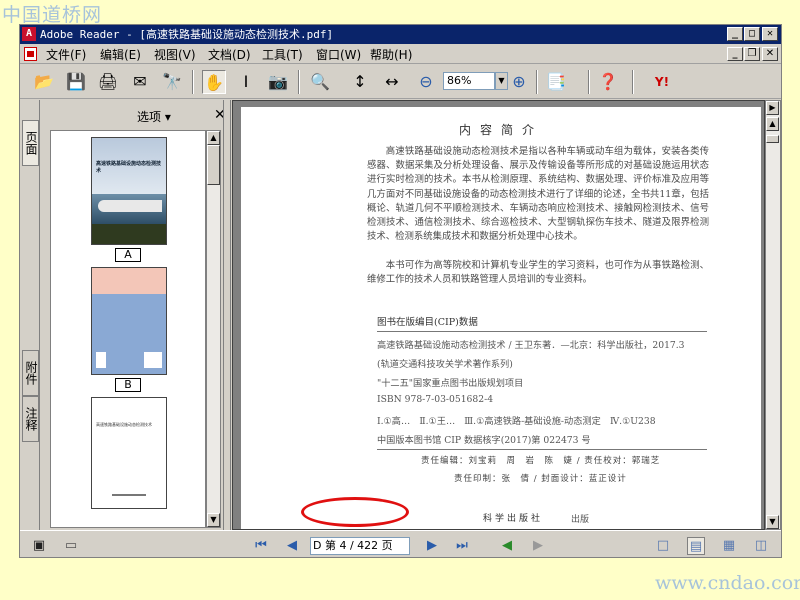 The width and height of the screenshot is (800, 600). I want to click on go-back-icon: ◀, so click(507, 546).